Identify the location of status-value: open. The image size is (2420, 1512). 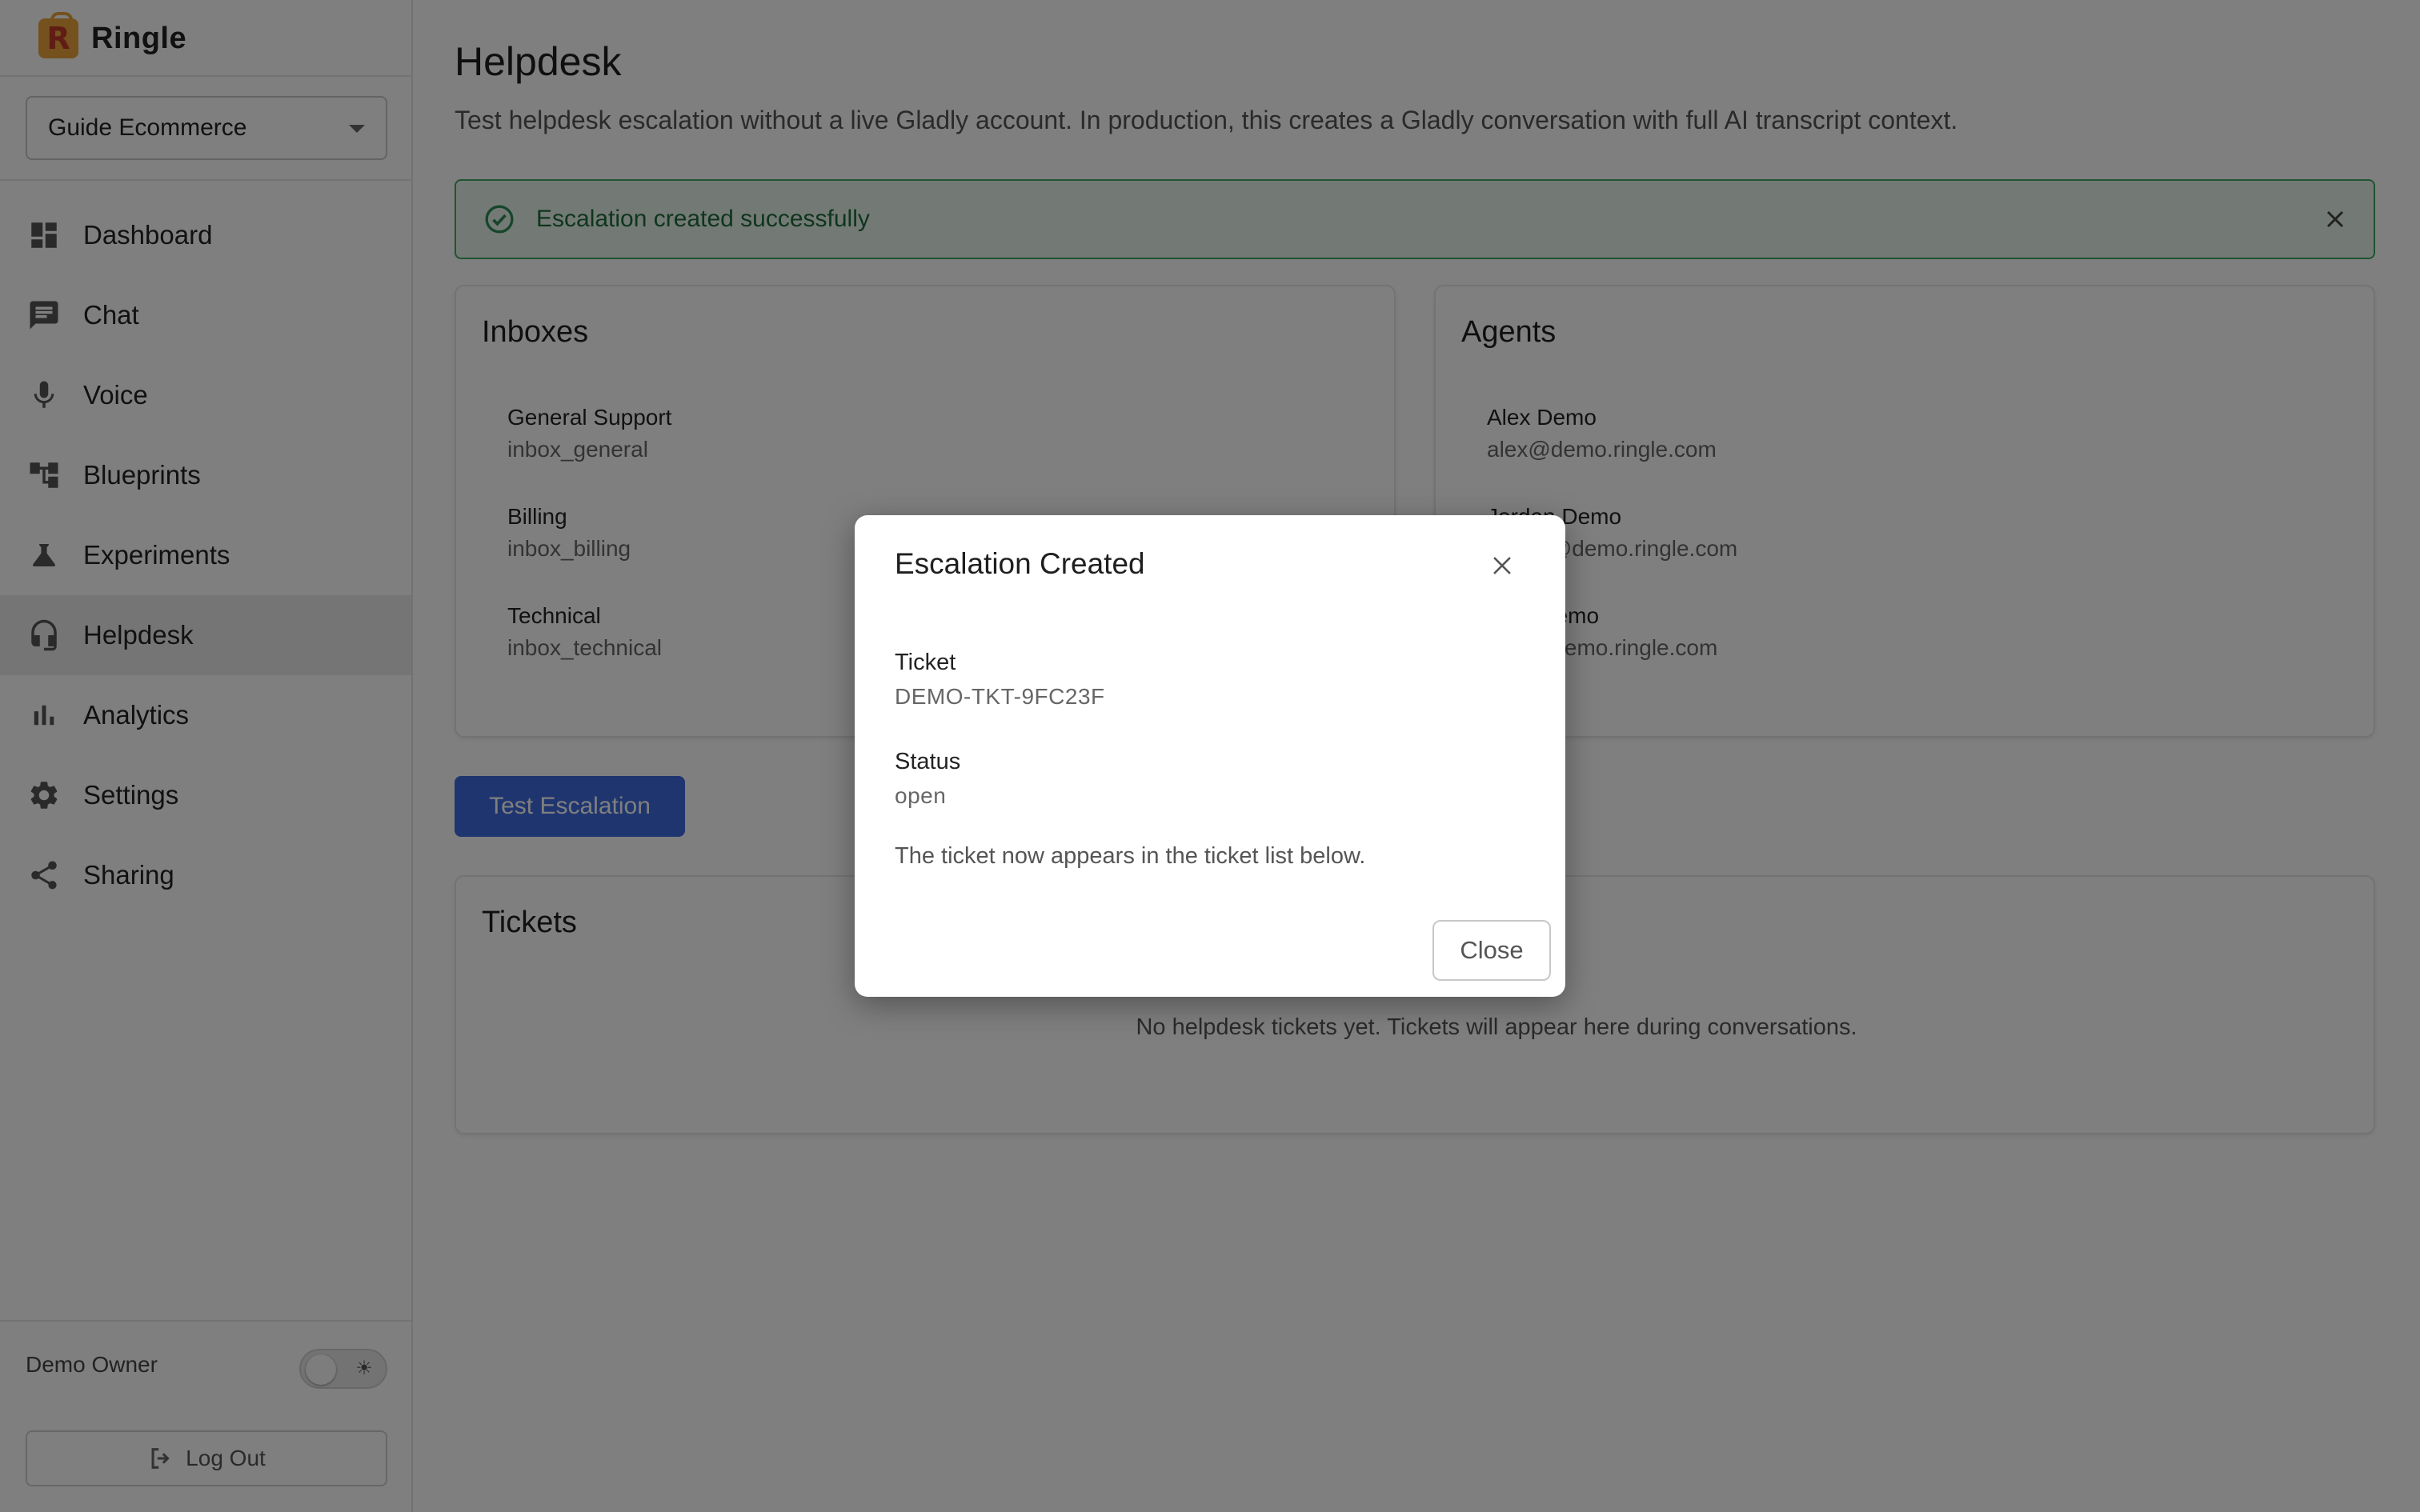
(921, 795).